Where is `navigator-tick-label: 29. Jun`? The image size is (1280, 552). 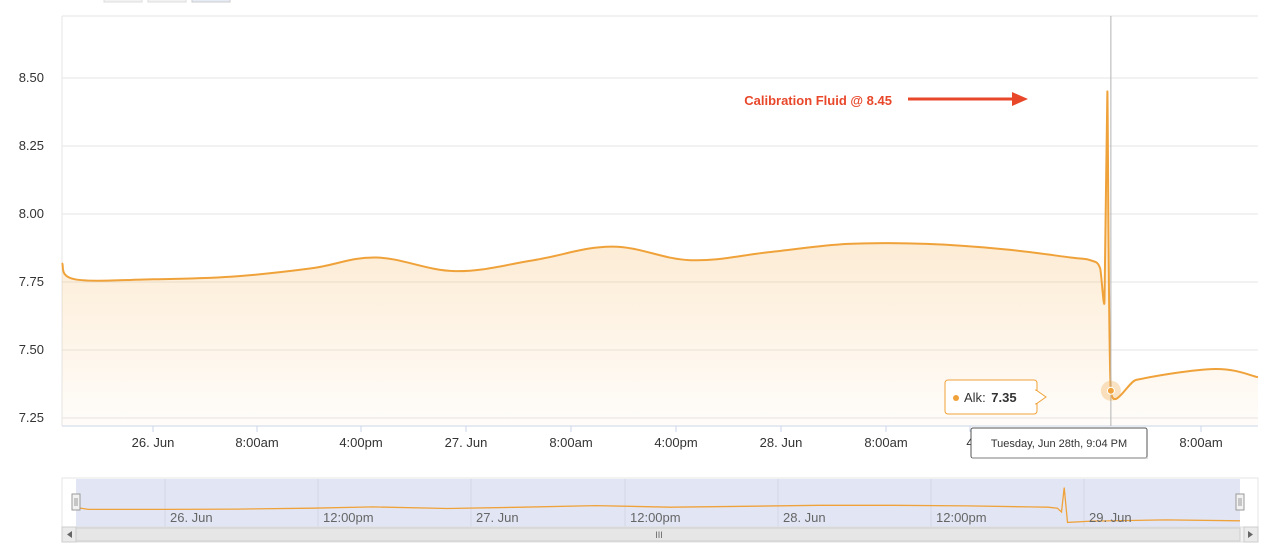
navigator-tick-label: 29. Jun is located at coordinates (1110, 517).